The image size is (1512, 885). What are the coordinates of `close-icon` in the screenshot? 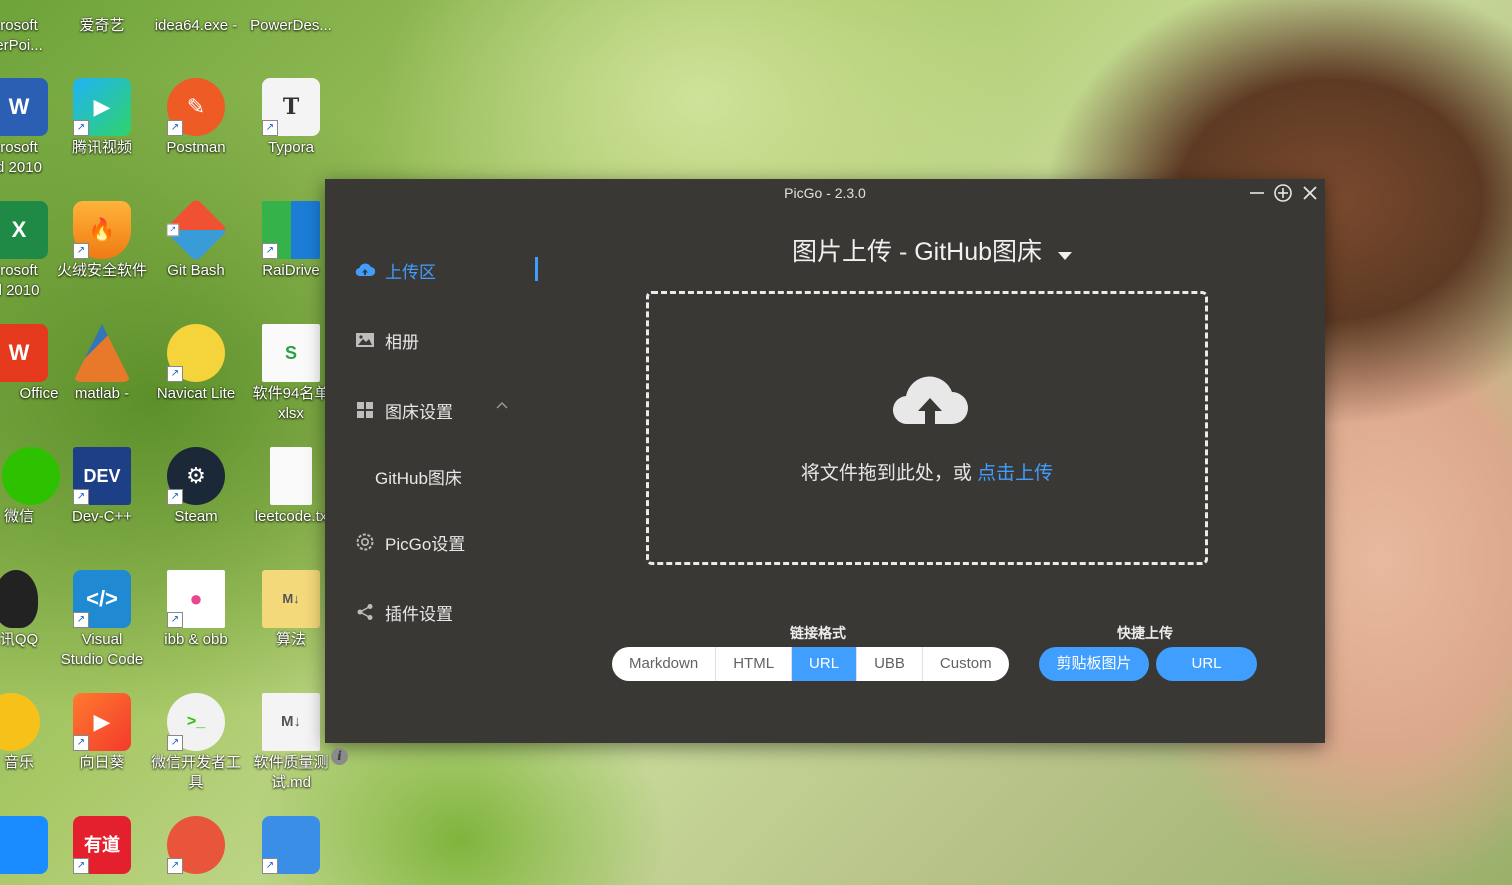 It's located at (1310, 193).